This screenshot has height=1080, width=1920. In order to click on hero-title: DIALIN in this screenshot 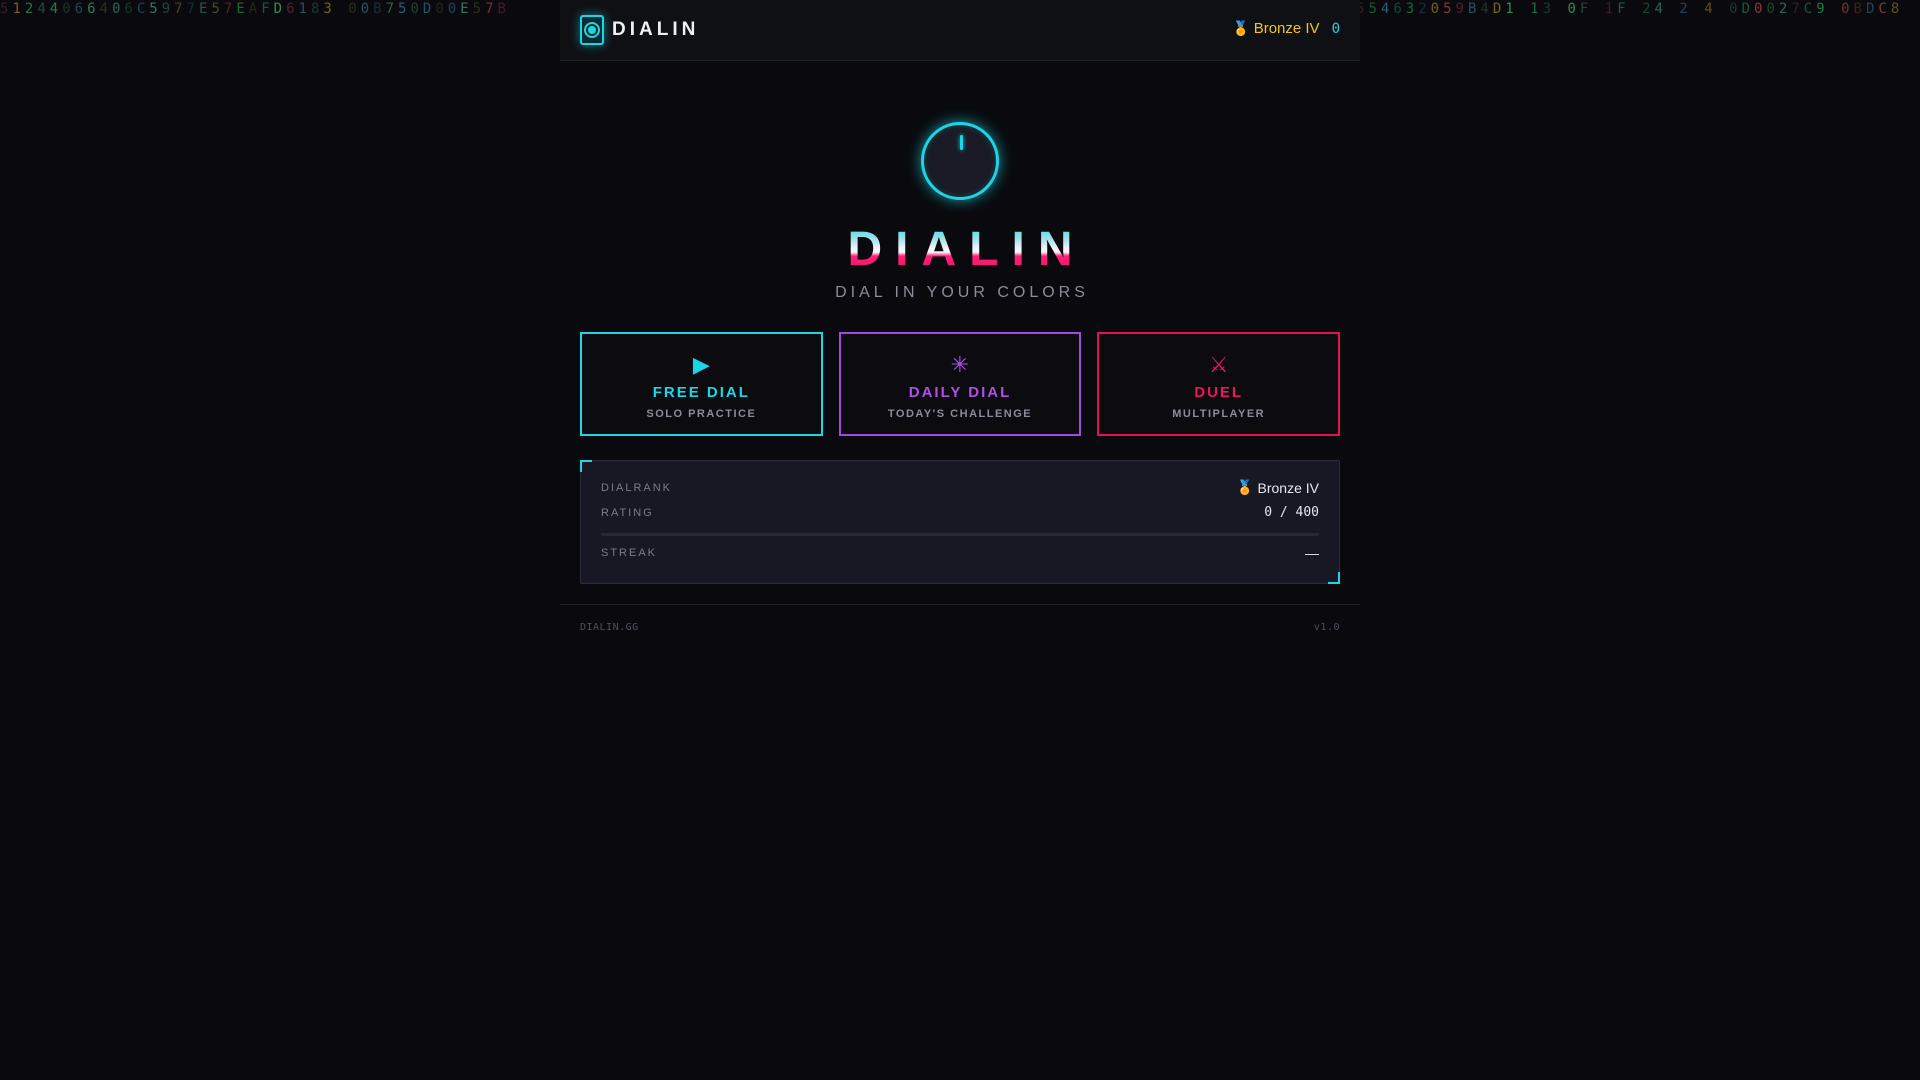, I will do `click(960, 249)`.